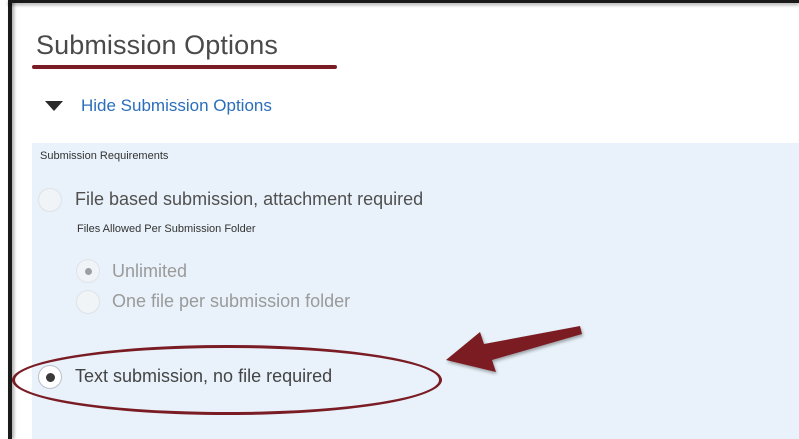  I want to click on arrow-left-icon, so click(514, 349).